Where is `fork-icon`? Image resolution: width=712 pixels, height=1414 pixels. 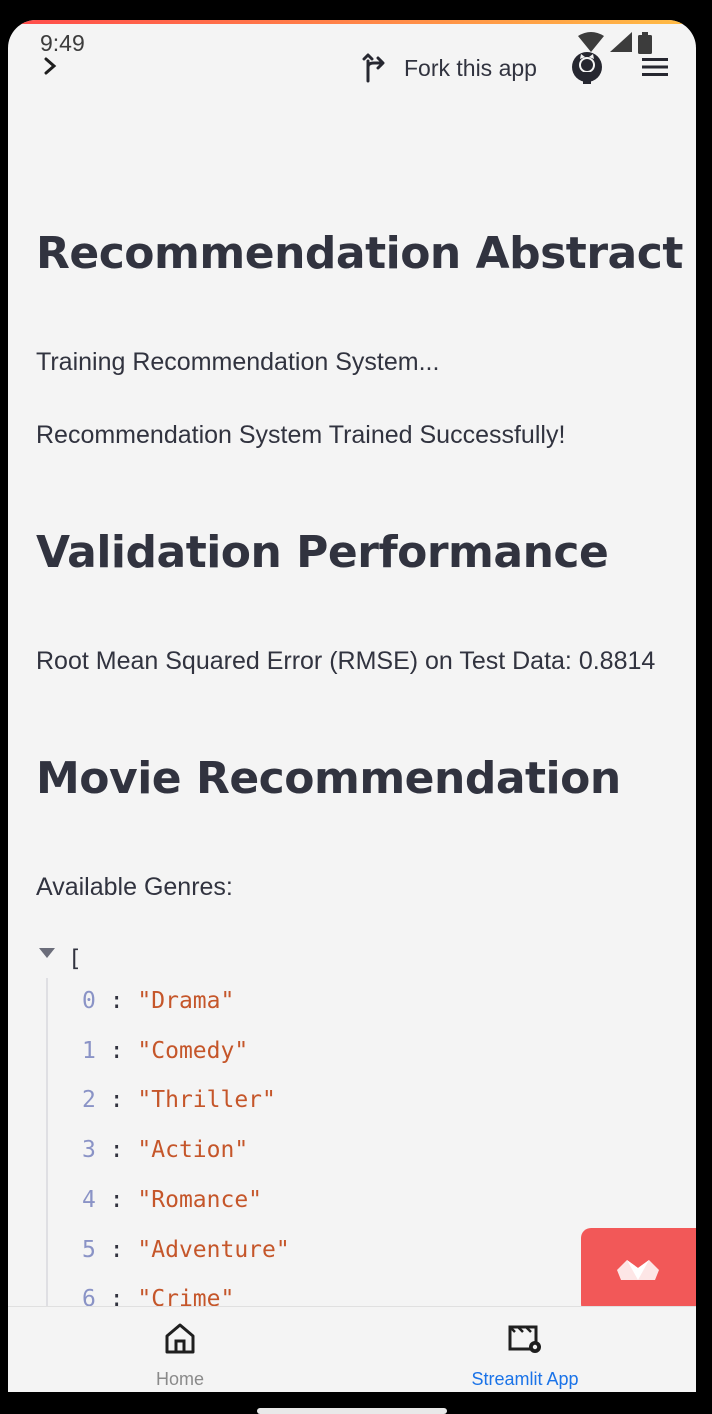
fork-icon is located at coordinates (373, 68).